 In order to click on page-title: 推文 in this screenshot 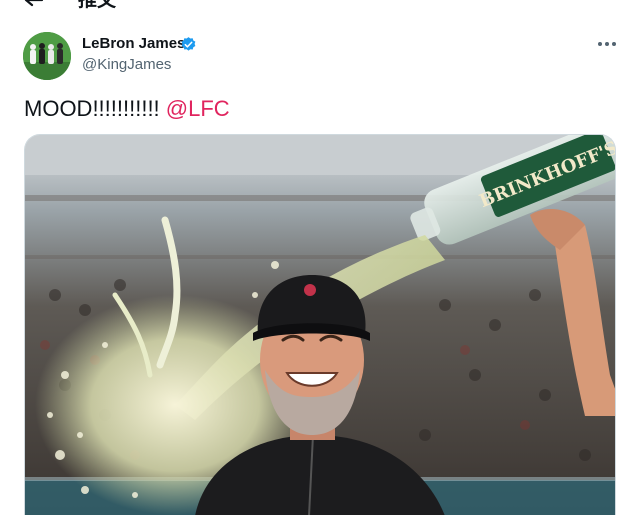, I will do `click(97, 5)`.